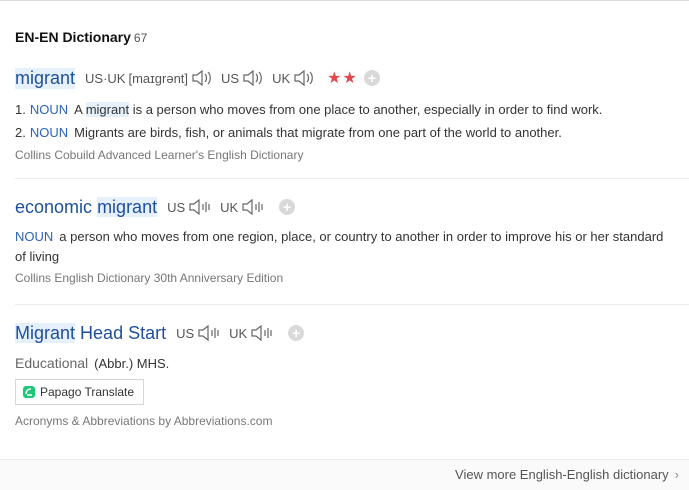 The image size is (689, 490). Describe the element at coordinates (345, 363) in the screenshot. I see `category-row: Educational (Abbr.) MHS.` at that location.